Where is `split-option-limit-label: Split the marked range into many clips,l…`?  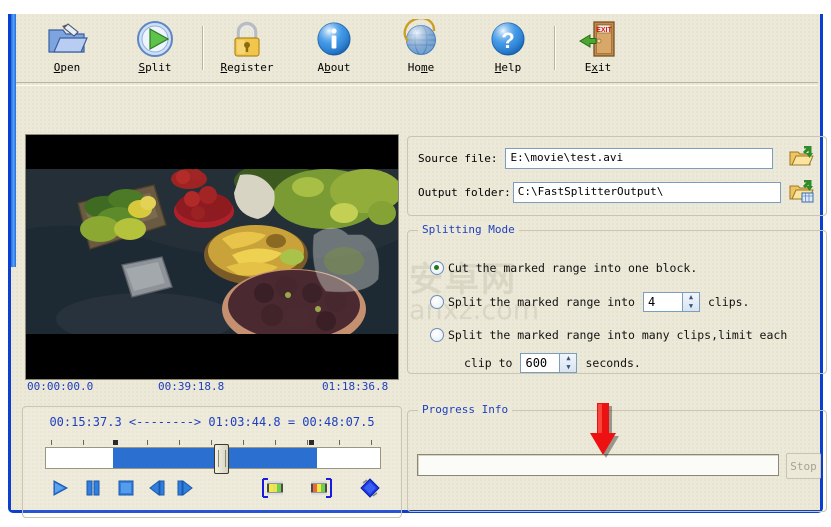
split-option-limit-label: Split the marked range into many clips,l… is located at coordinates (618, 335).